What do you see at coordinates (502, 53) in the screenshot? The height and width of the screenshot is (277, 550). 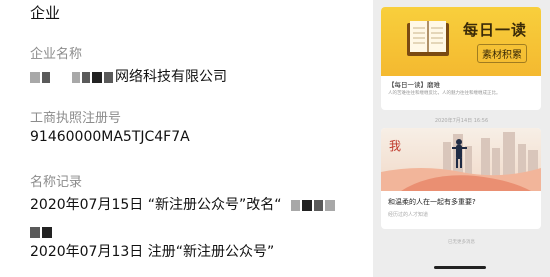 I see `banner-subtitle: 素材积累` at bounding box center [502, 53].